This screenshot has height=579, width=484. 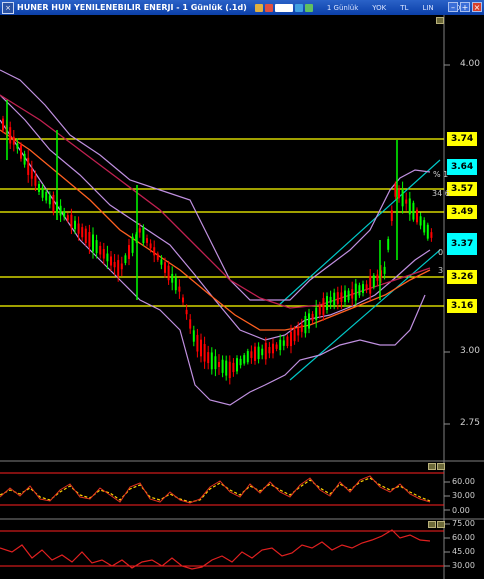 I want to click on rsi-line, so click(x=215, y=549).